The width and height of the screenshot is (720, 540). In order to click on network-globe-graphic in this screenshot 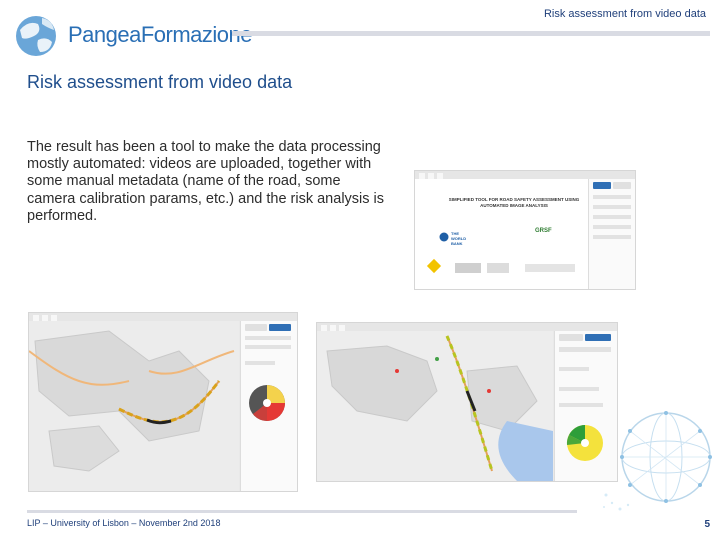, I will do `click(657, 461)`.